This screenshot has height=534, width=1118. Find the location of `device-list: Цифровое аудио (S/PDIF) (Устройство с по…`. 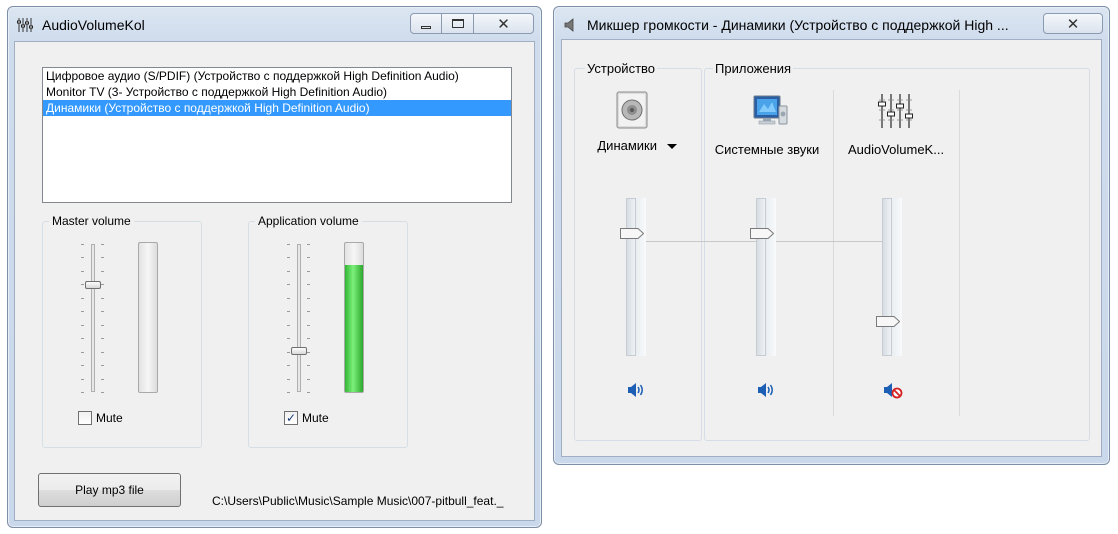

device-list: Цифровое аудио (S/PDIF) (Устройство с по… is located at coordinates (277, 135).